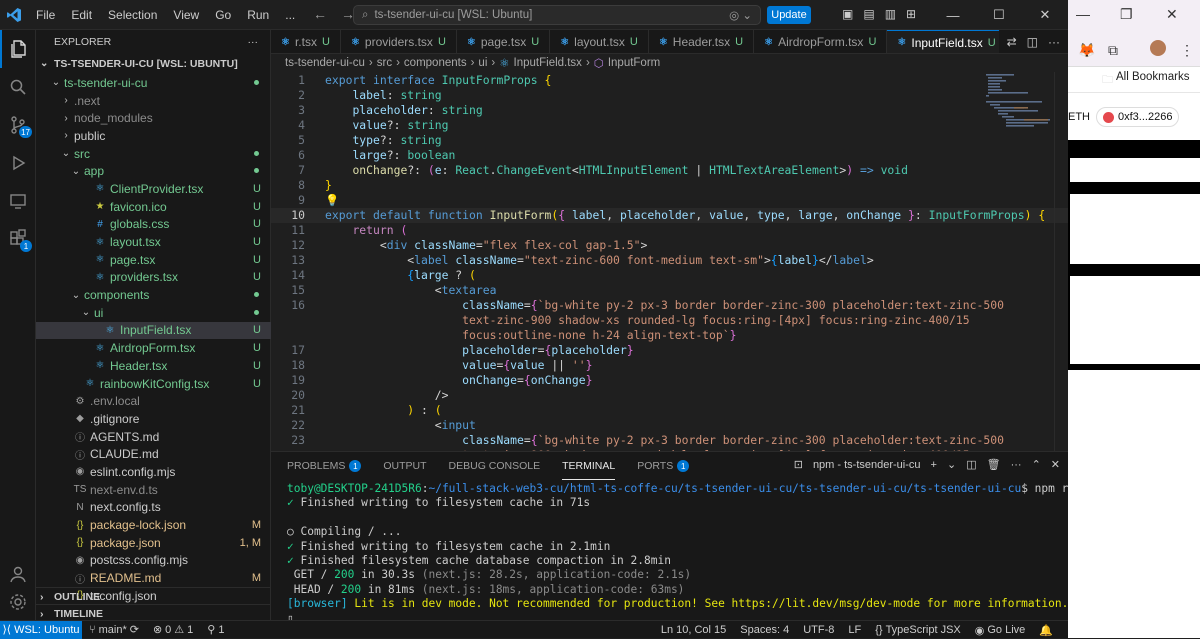  I want to click on menu-run: Run, so click(258, 15).